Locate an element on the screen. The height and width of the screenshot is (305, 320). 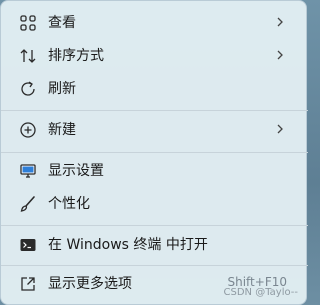
add-circle-icon is located at coordinates (28, 130).